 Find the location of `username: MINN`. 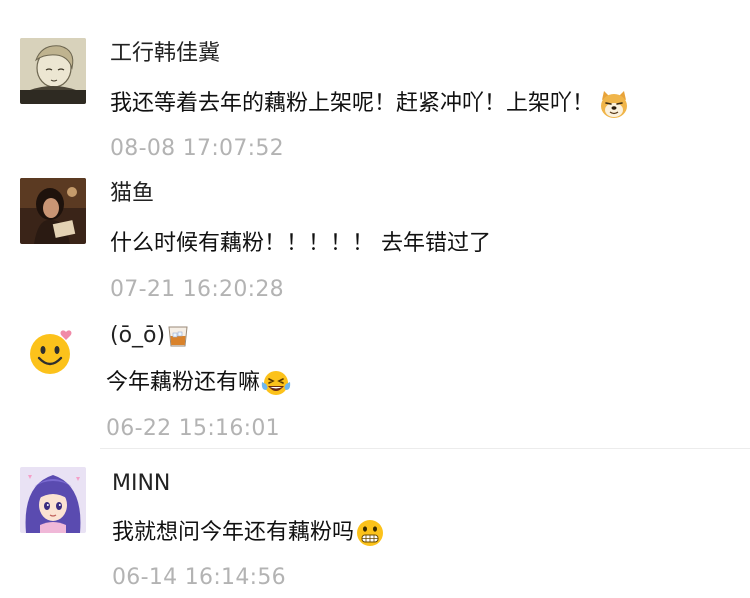

username: MINN is located at coordinates (141, 484).